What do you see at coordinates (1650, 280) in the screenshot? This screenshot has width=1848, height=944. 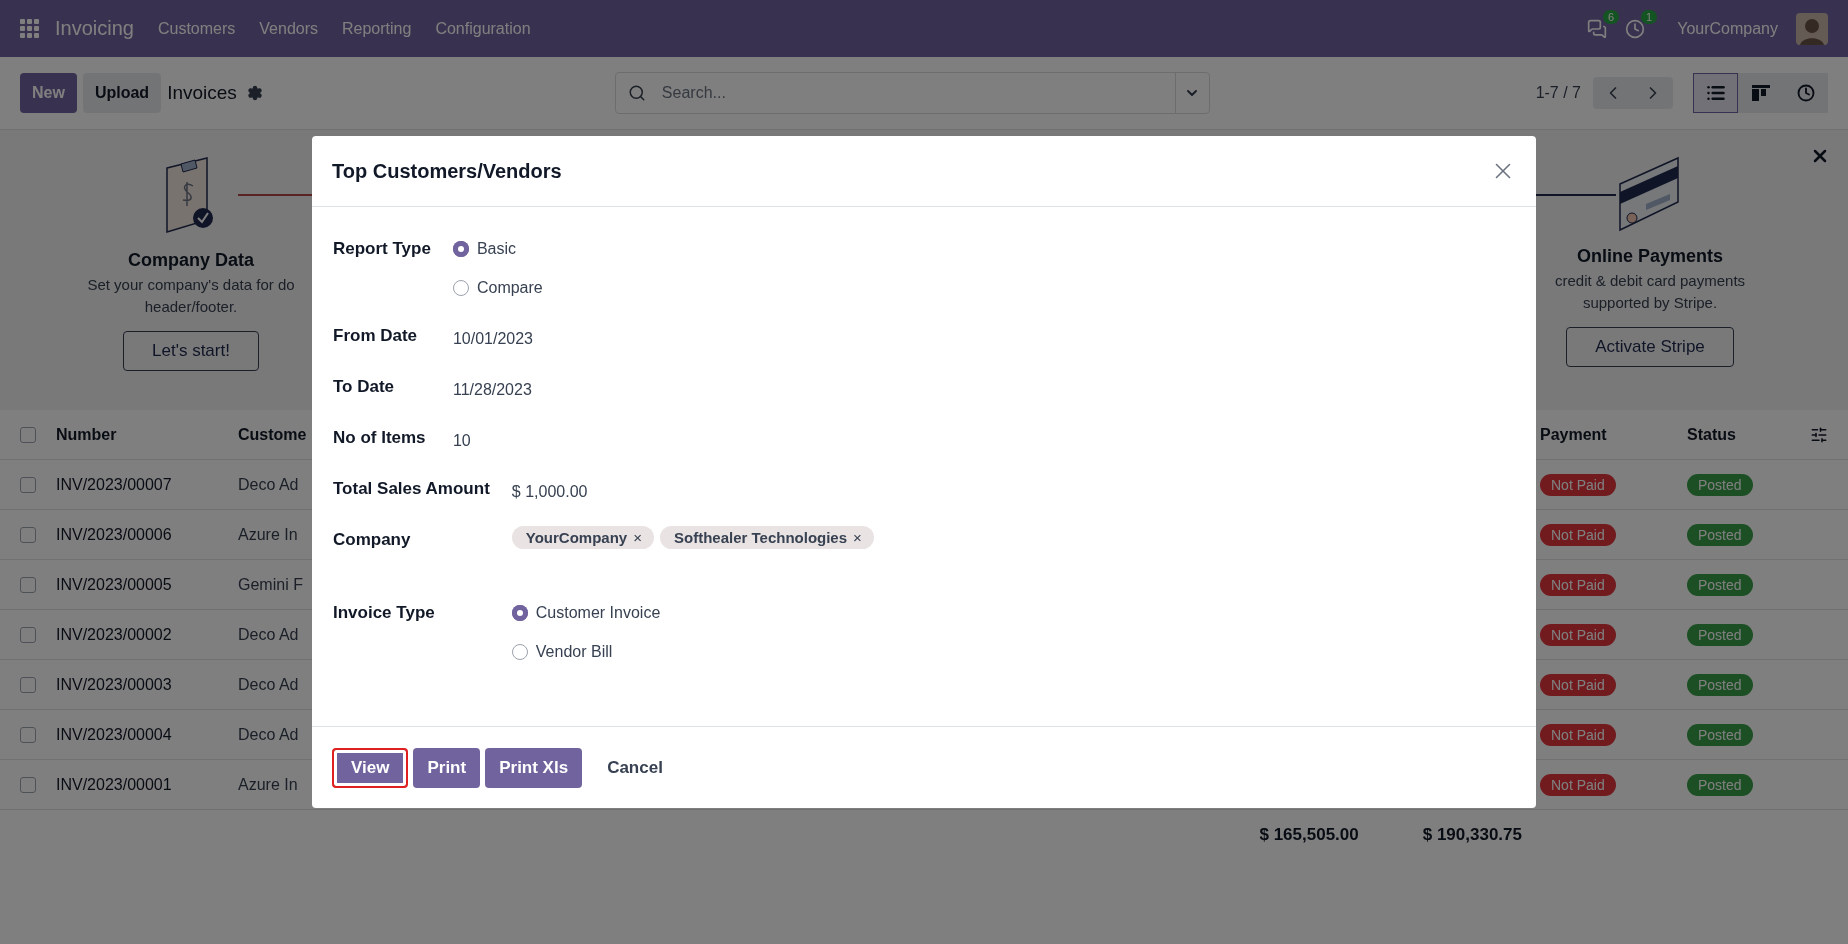 I see `step-description: credit & debit card payments` at bounding box center [1650, 280].